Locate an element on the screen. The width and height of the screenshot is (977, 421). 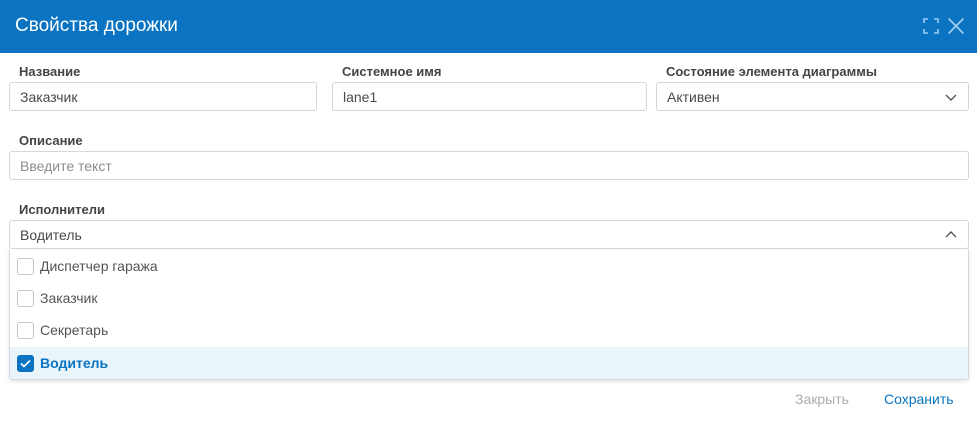
option-label: Водитель is located at coordinates (74, 363).